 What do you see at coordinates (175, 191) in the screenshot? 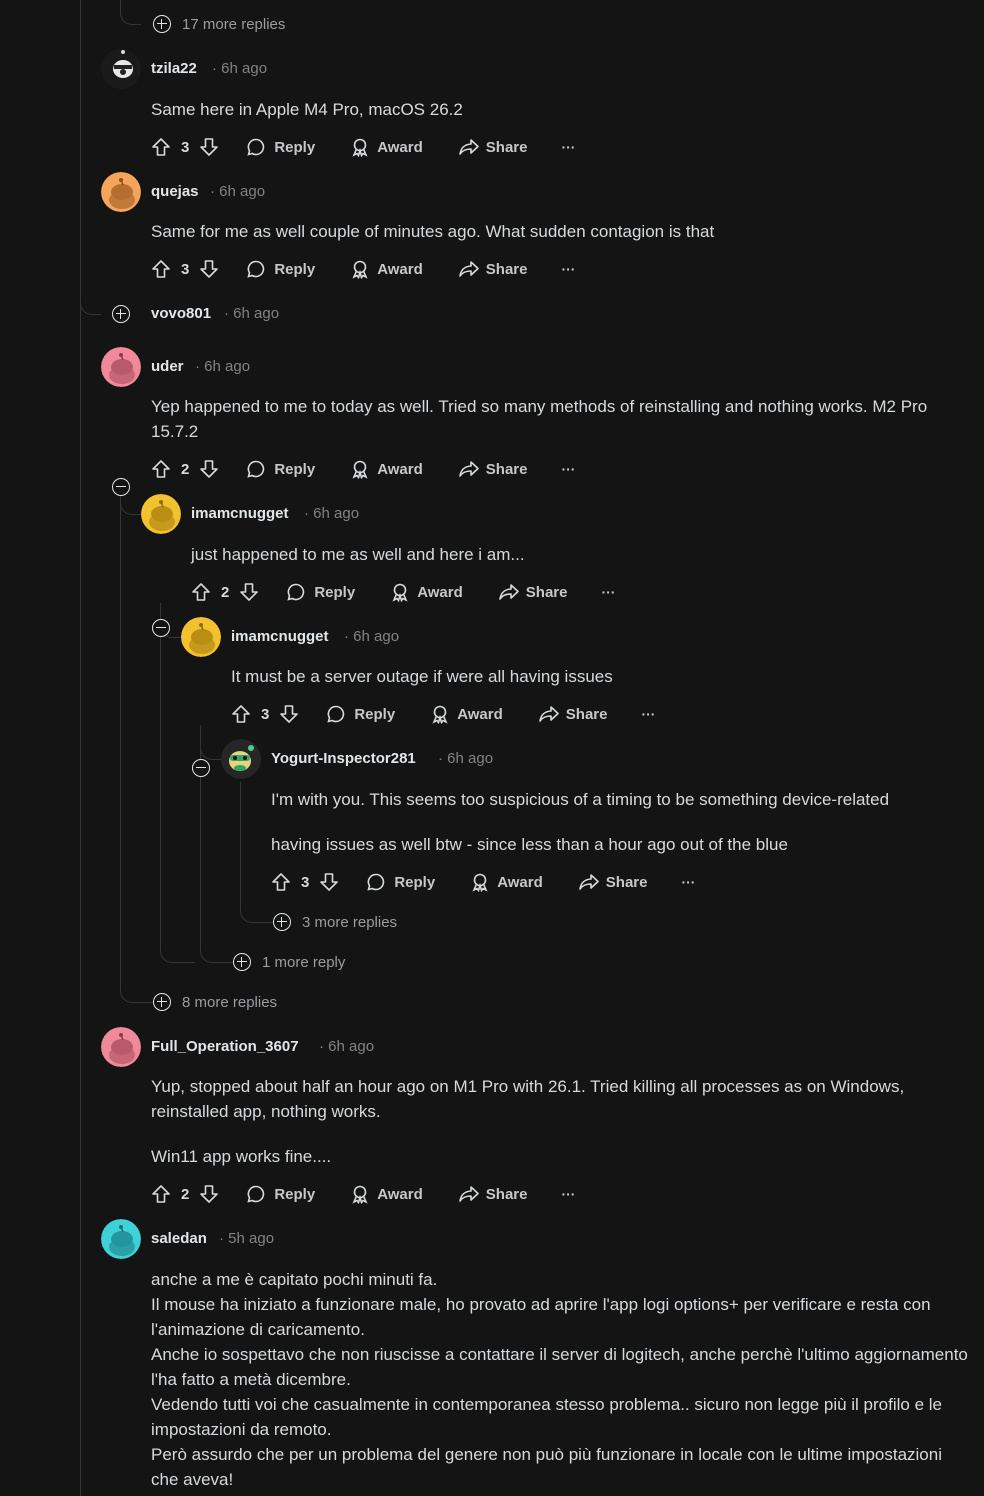
I see `username: quejas` at bounding box center [175, 191].